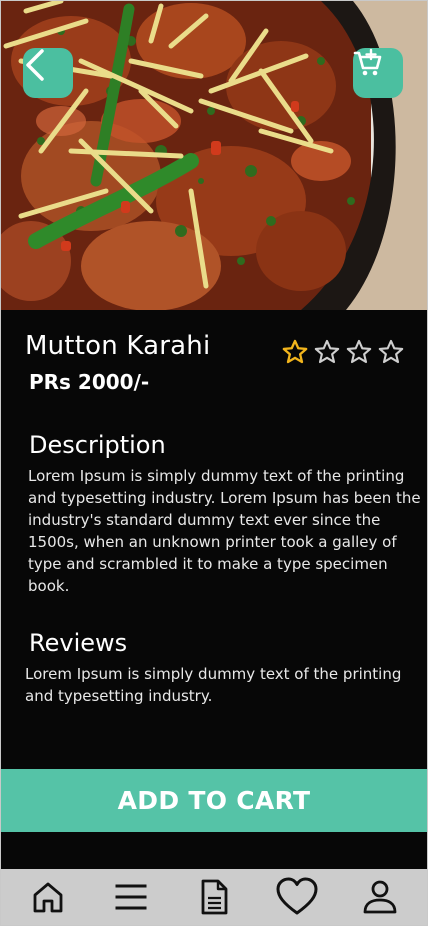 This screenshot has width=428, height=926. Describe the element at coordinates (89, 382) in the screenshot. I see `product-price: PRs 2000/-` at that location.